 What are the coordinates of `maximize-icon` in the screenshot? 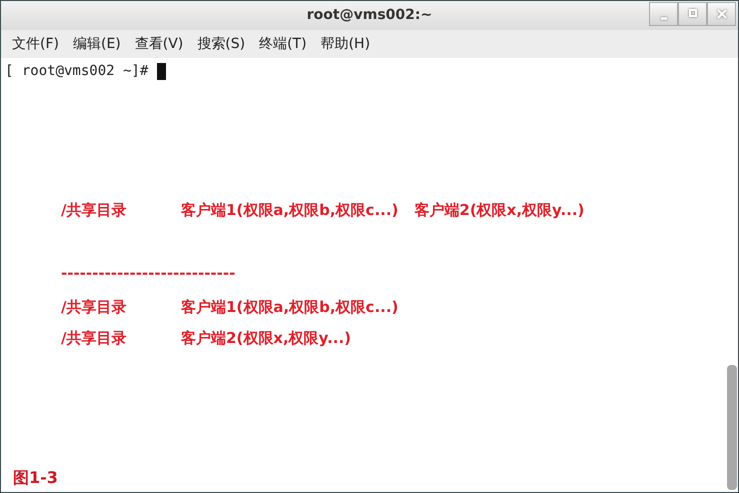 It's located at (692, 14).